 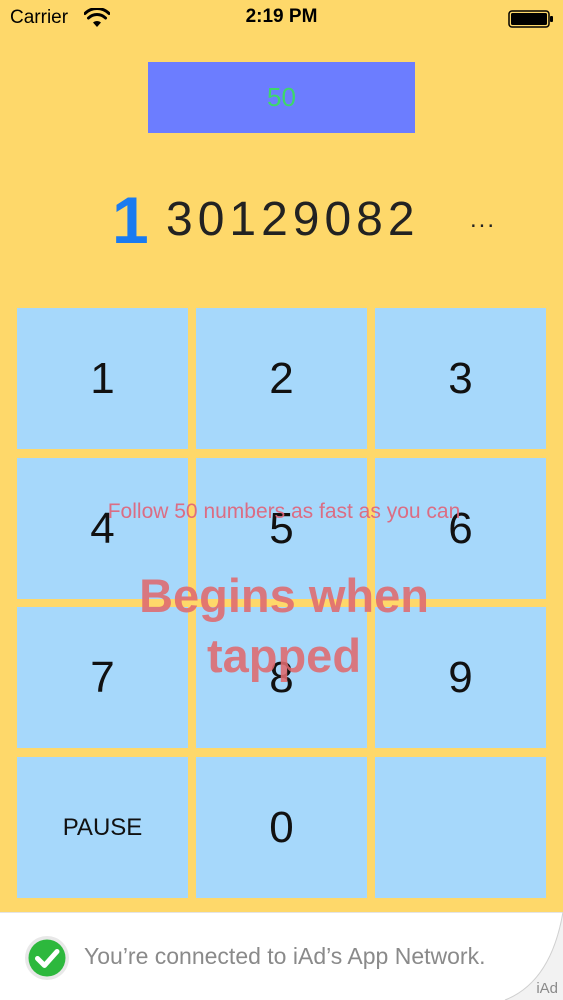 What do you see at coordinates (460, 677) in the screenshot?
I see `key-9: 9` at bounding box center [460, 677].